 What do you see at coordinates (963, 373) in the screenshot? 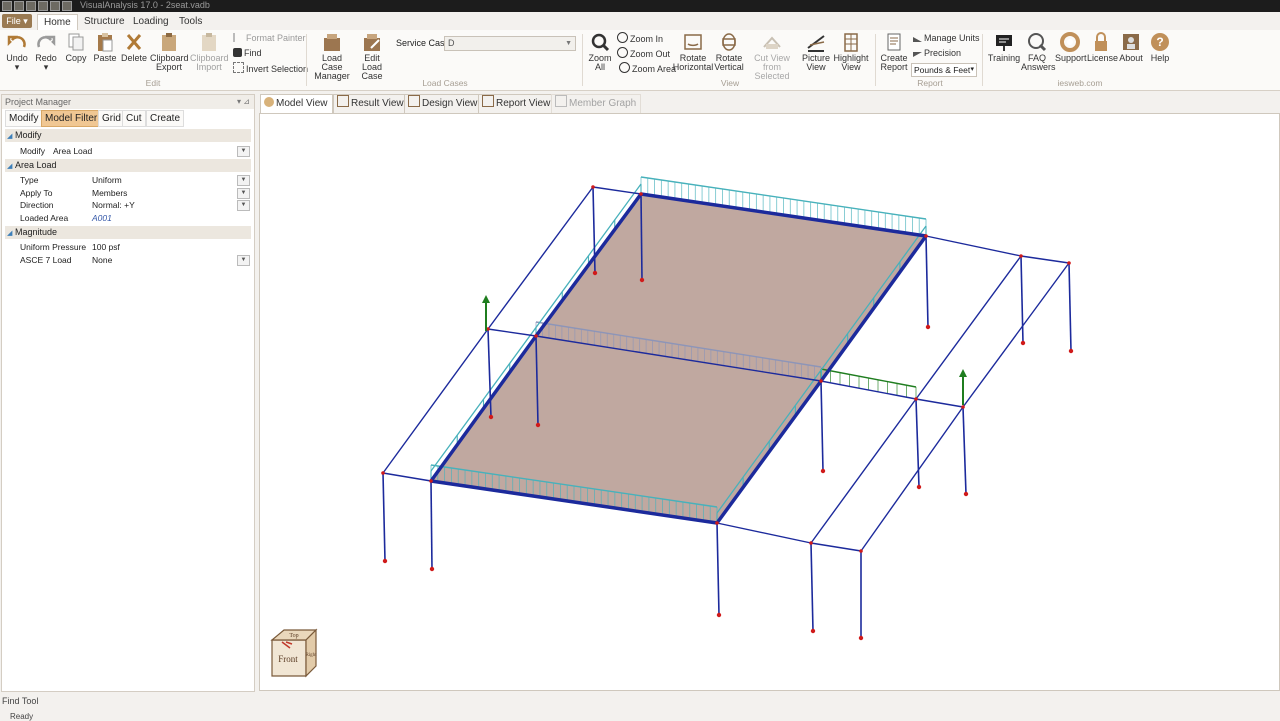
I see `reaction-arrow-head` at bounding box center [963, 373].